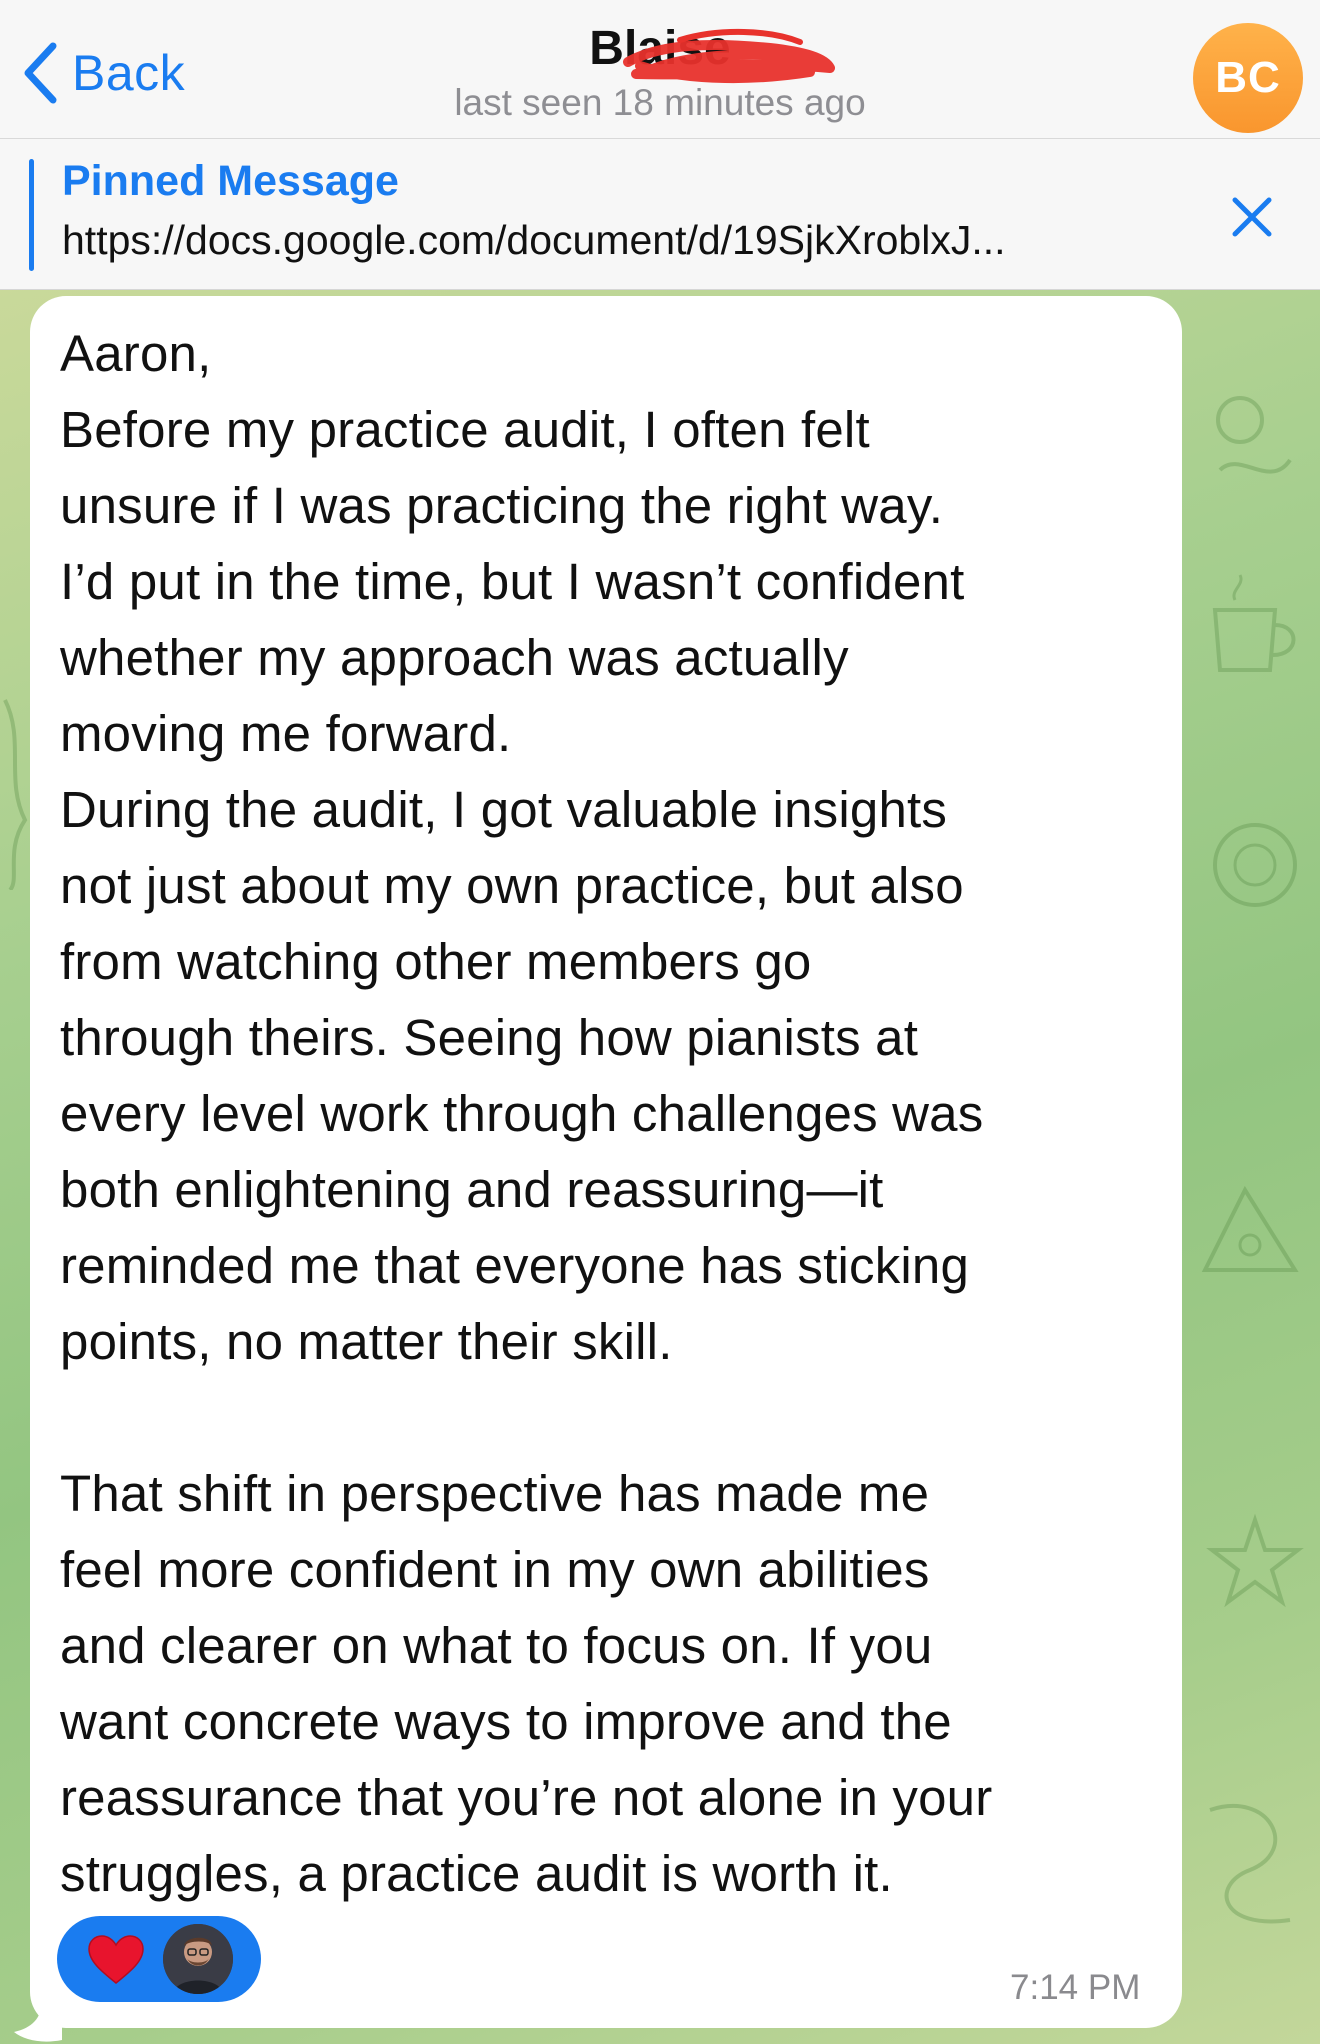 This screenshot has height=2044, width=1320. I want to click on close-icon, so click(1252, 217).